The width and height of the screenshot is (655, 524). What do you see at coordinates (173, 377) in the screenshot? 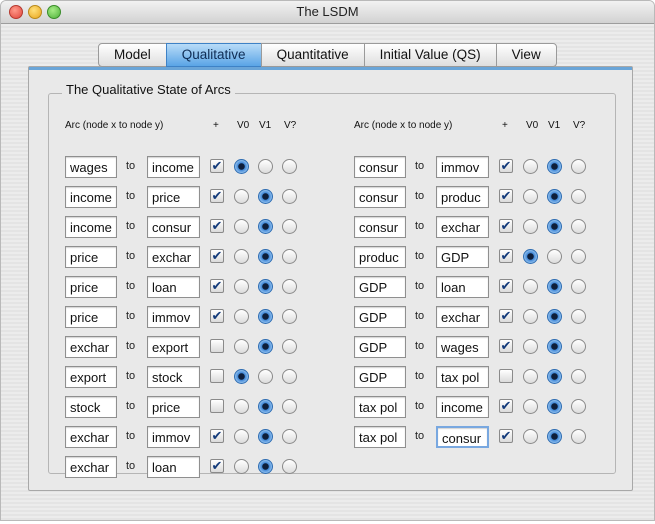
I see `to-node-field: stock` at bounding box center [173, 377].